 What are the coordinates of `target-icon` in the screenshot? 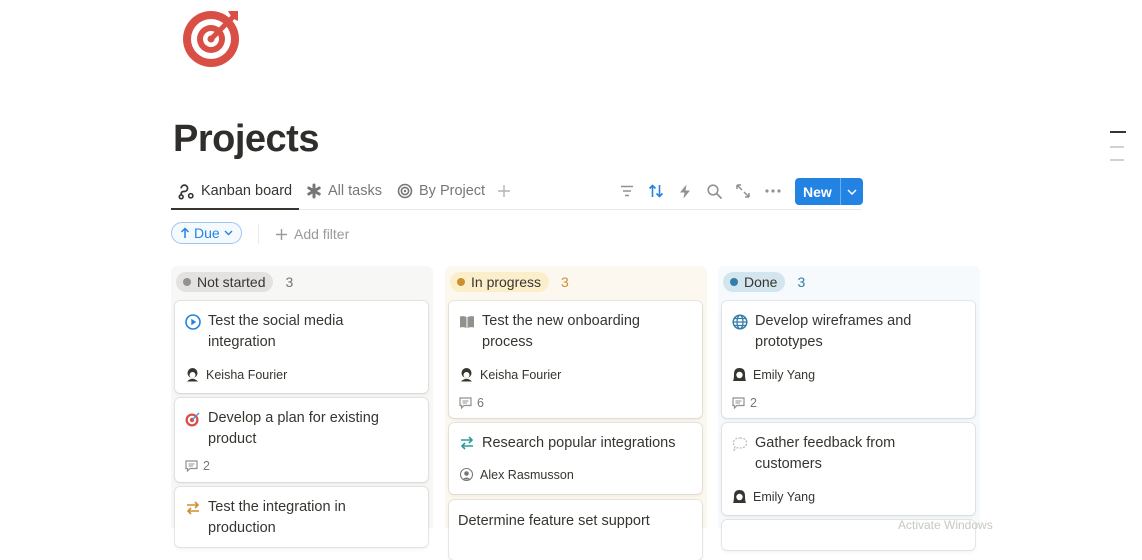 It's located at (211, 39).